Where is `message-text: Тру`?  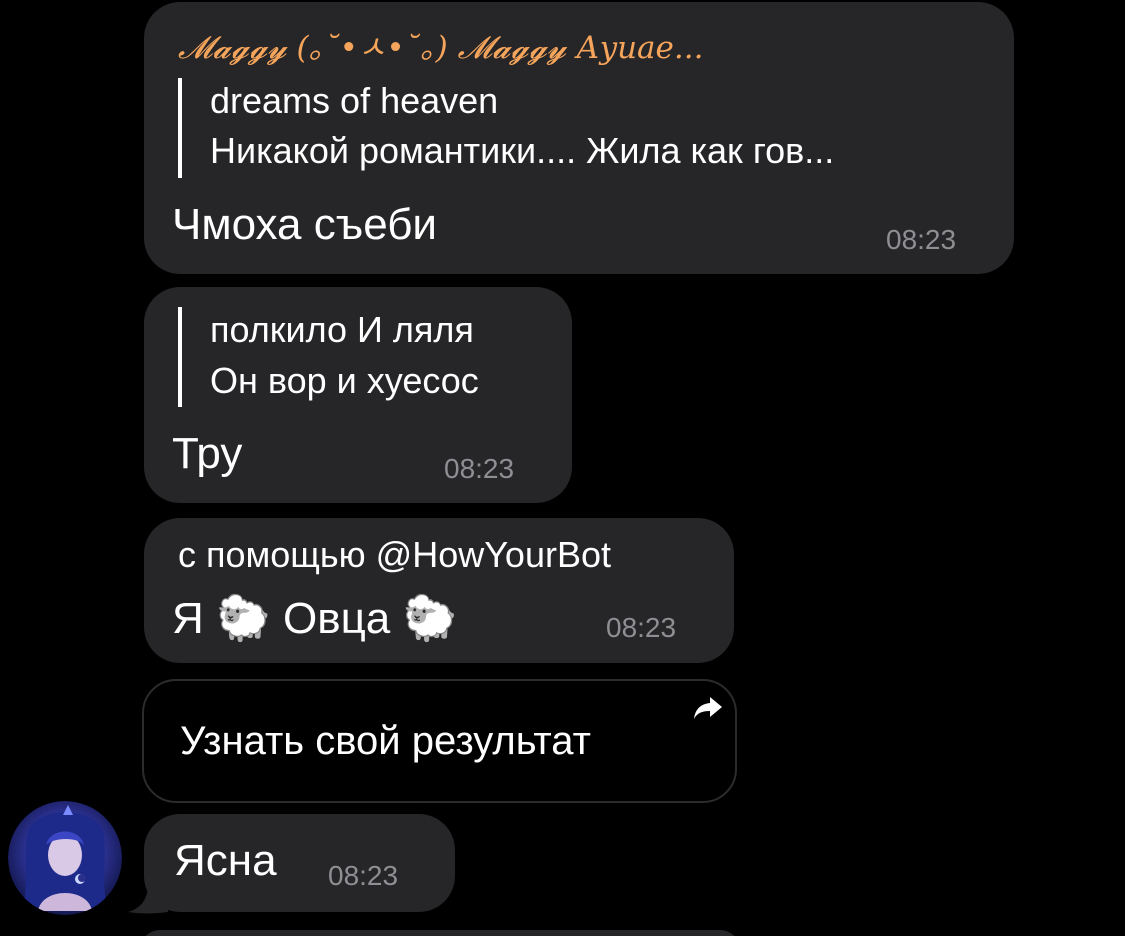
message-text: Тру is located at coordinates (207, 453).